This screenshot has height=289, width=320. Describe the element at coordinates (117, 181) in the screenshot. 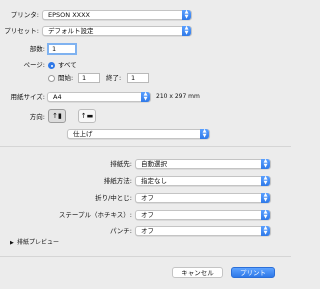

I see `output-method-label: 排紙方法:` at that location.